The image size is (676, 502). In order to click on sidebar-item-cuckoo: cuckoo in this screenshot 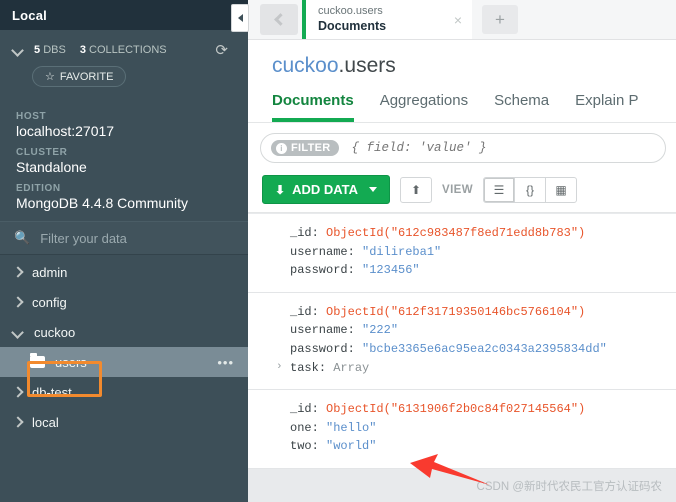, I will do `click(124, 332)`.